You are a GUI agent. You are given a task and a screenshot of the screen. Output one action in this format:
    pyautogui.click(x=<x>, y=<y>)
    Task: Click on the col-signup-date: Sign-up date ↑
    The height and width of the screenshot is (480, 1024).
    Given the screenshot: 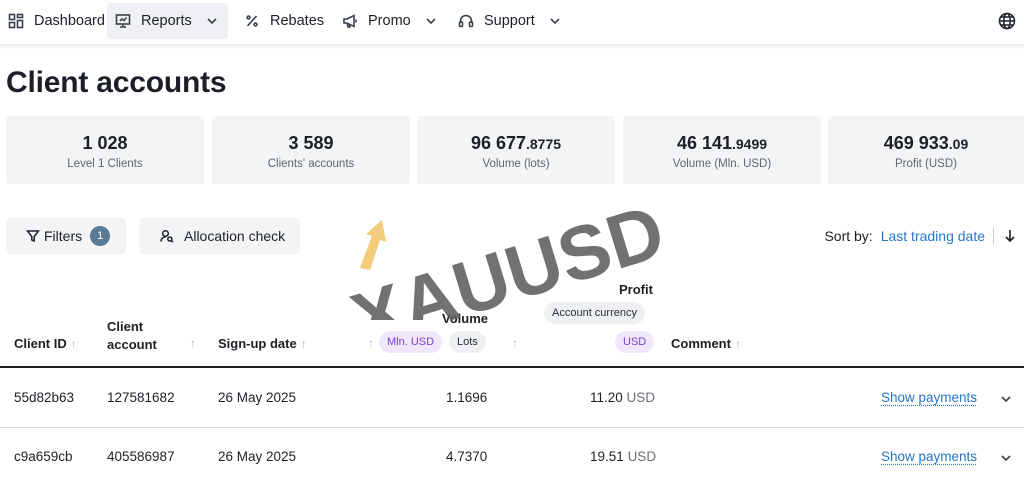 What is the action you would take?
    pyautogui.click(x=262, y=343)
    